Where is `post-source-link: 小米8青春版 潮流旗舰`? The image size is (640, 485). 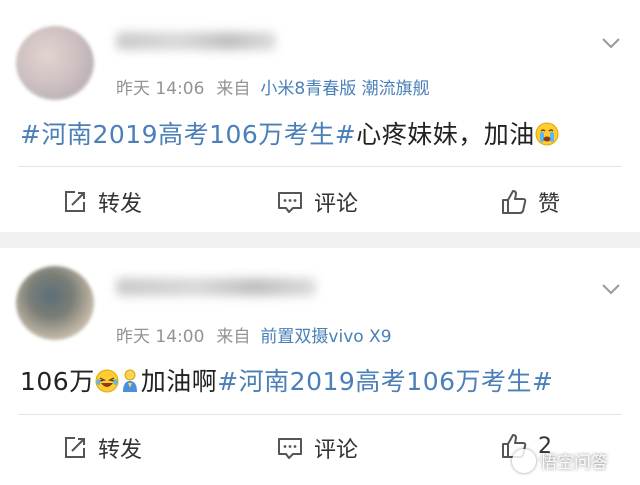 post-source-link: 小米8青春版 潮流旗舰 is located at coordinates (344, 89).